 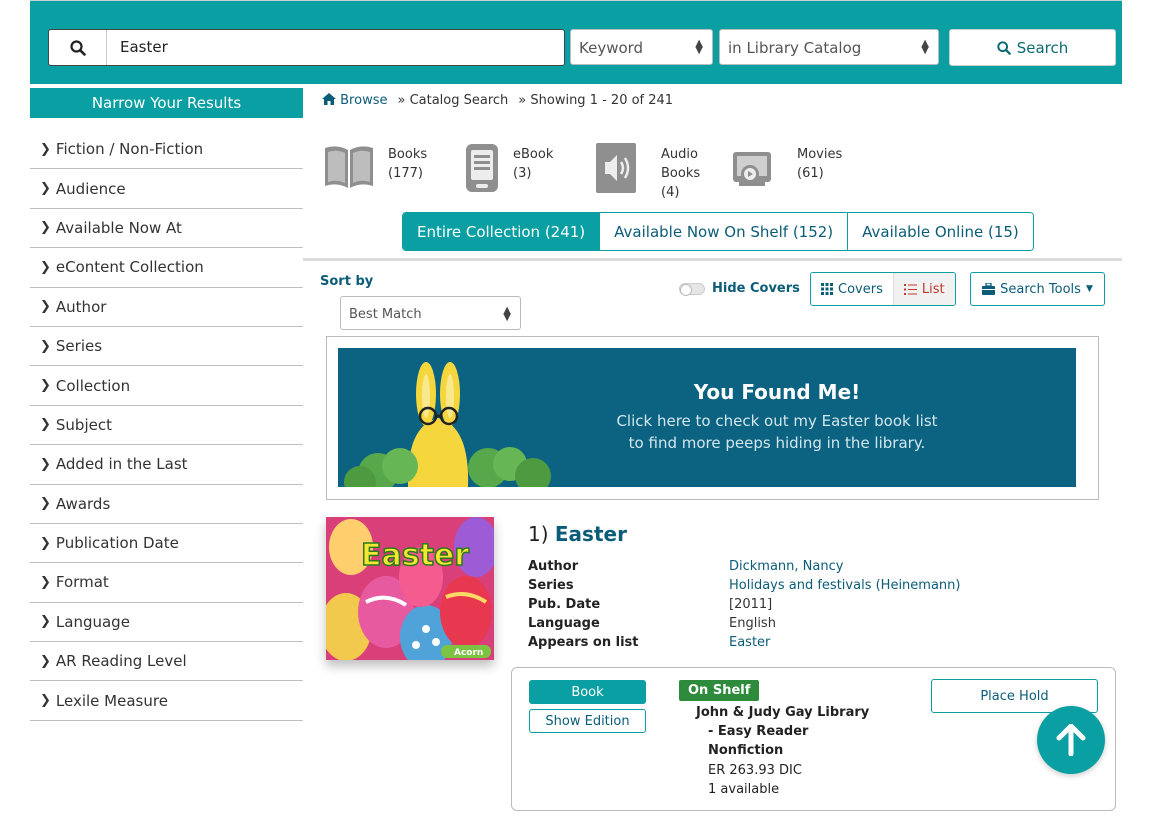 What do you see at coordinates (82, 582) in the screenshot?
I see `facet-label: Format` at bounding box center [82, 582].